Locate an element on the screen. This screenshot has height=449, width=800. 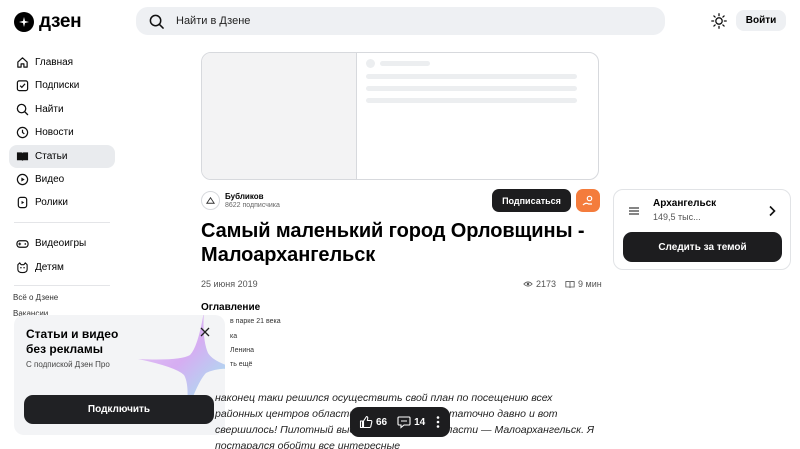
skeleton-dot is located at coordinates (370, 63).